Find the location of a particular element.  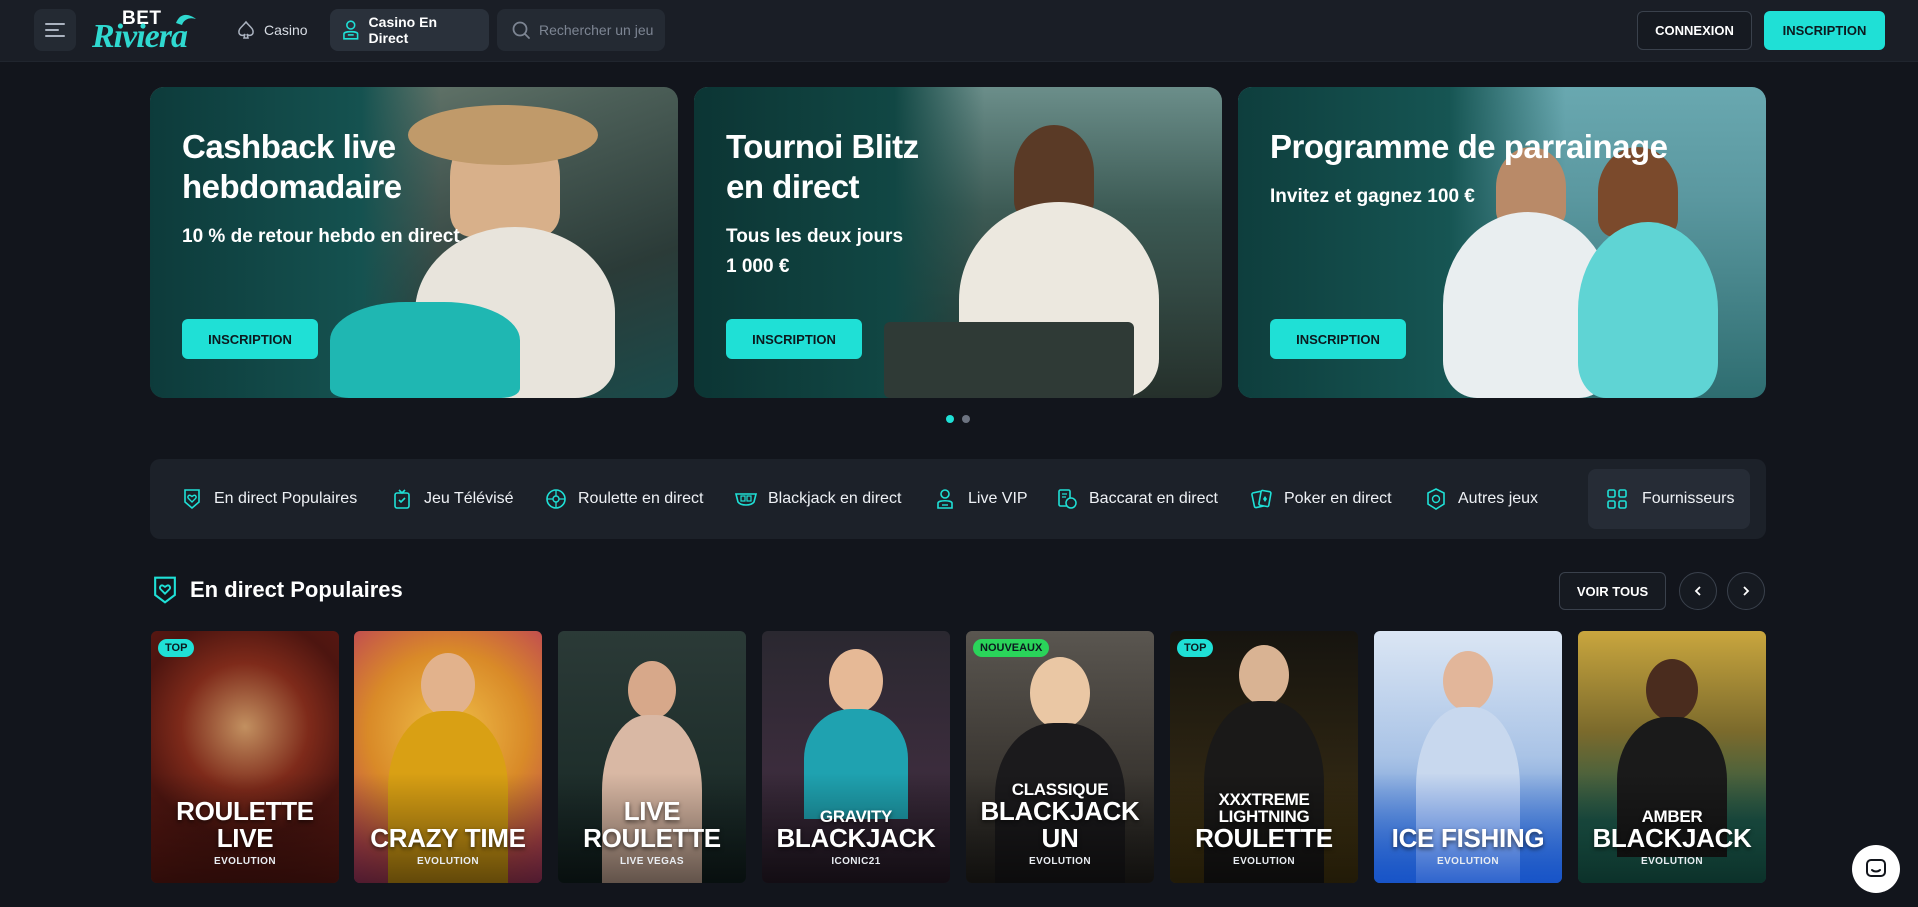

menu-line is located at coordinates (55, 24).